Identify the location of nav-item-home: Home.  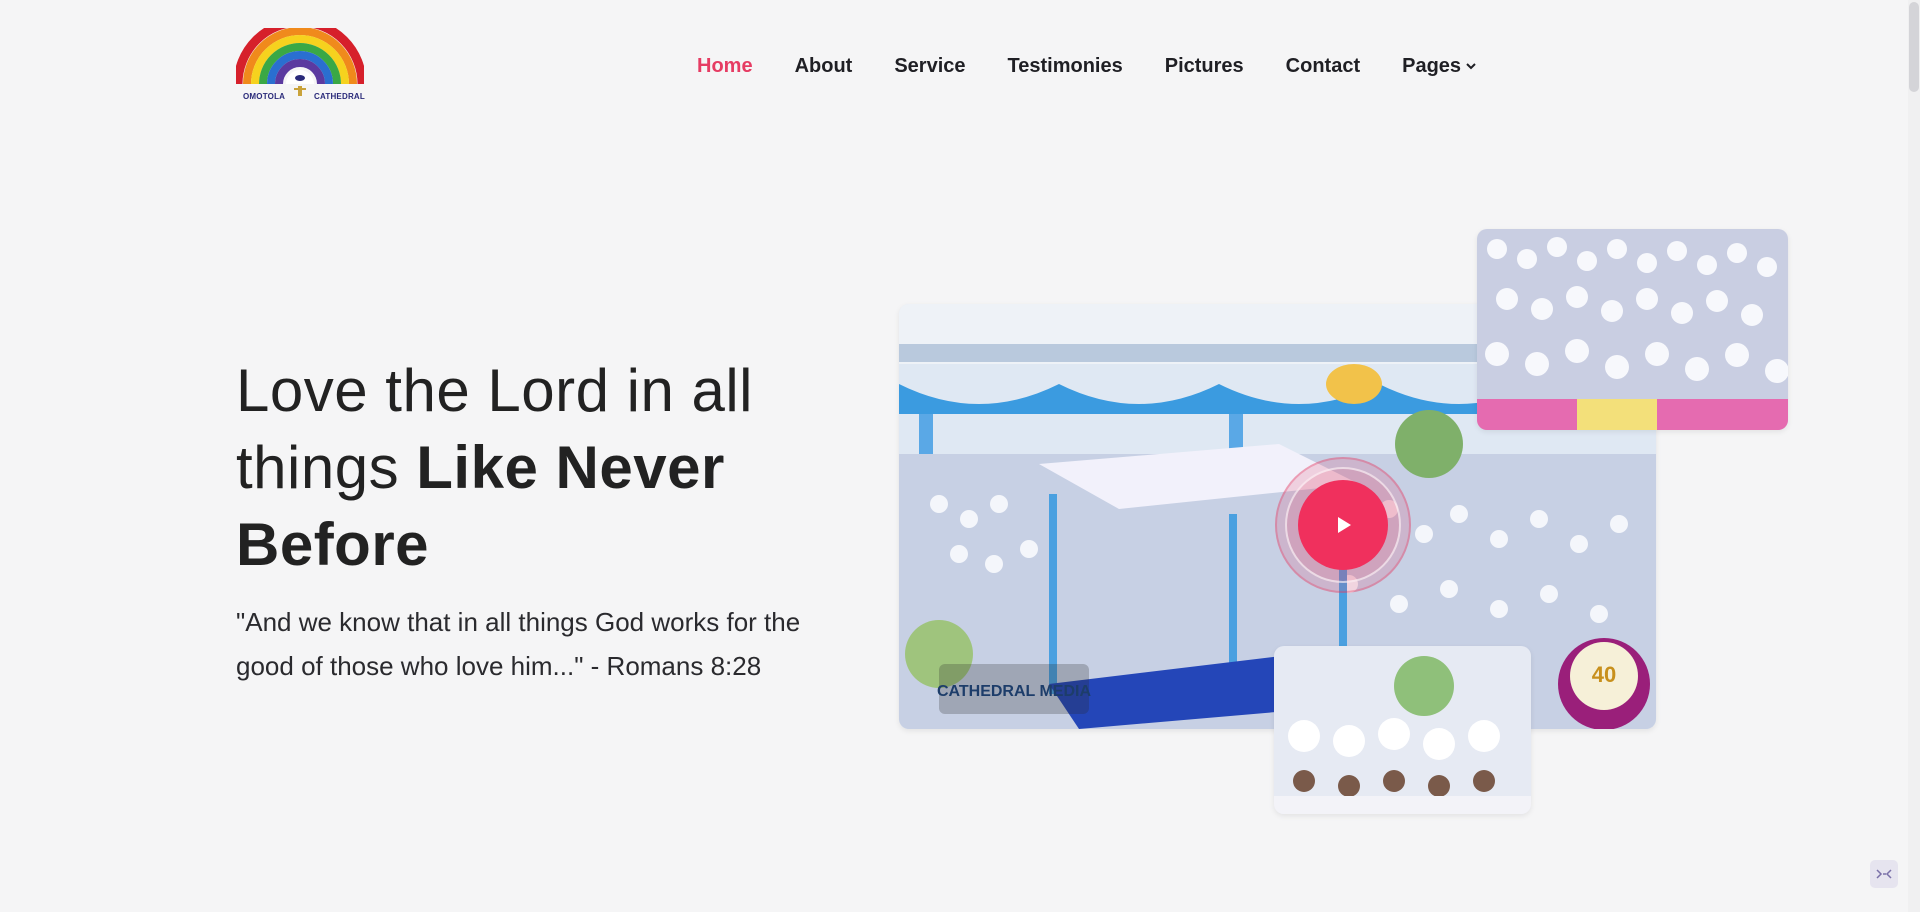
(725, 66).